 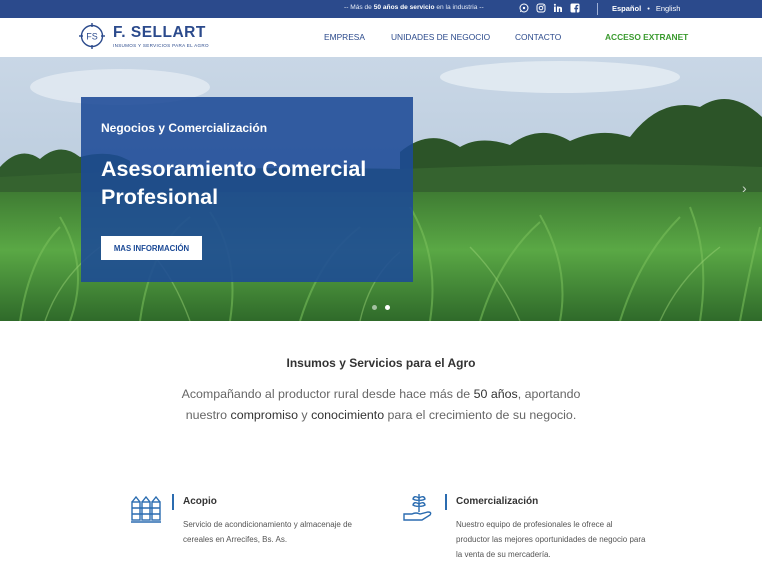 I want to click on tagline-highlight: 50 años de servicio, so click(x=404, y=7).